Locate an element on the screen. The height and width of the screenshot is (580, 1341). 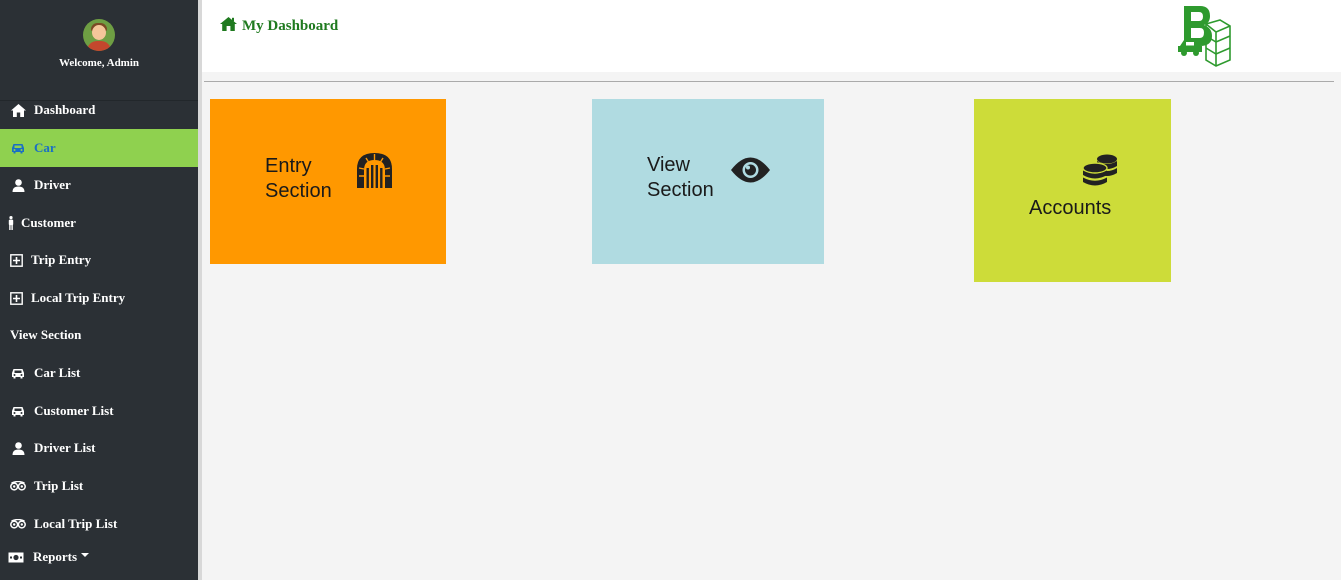
view-label-line2: Section is located at coordinates (680, 190).